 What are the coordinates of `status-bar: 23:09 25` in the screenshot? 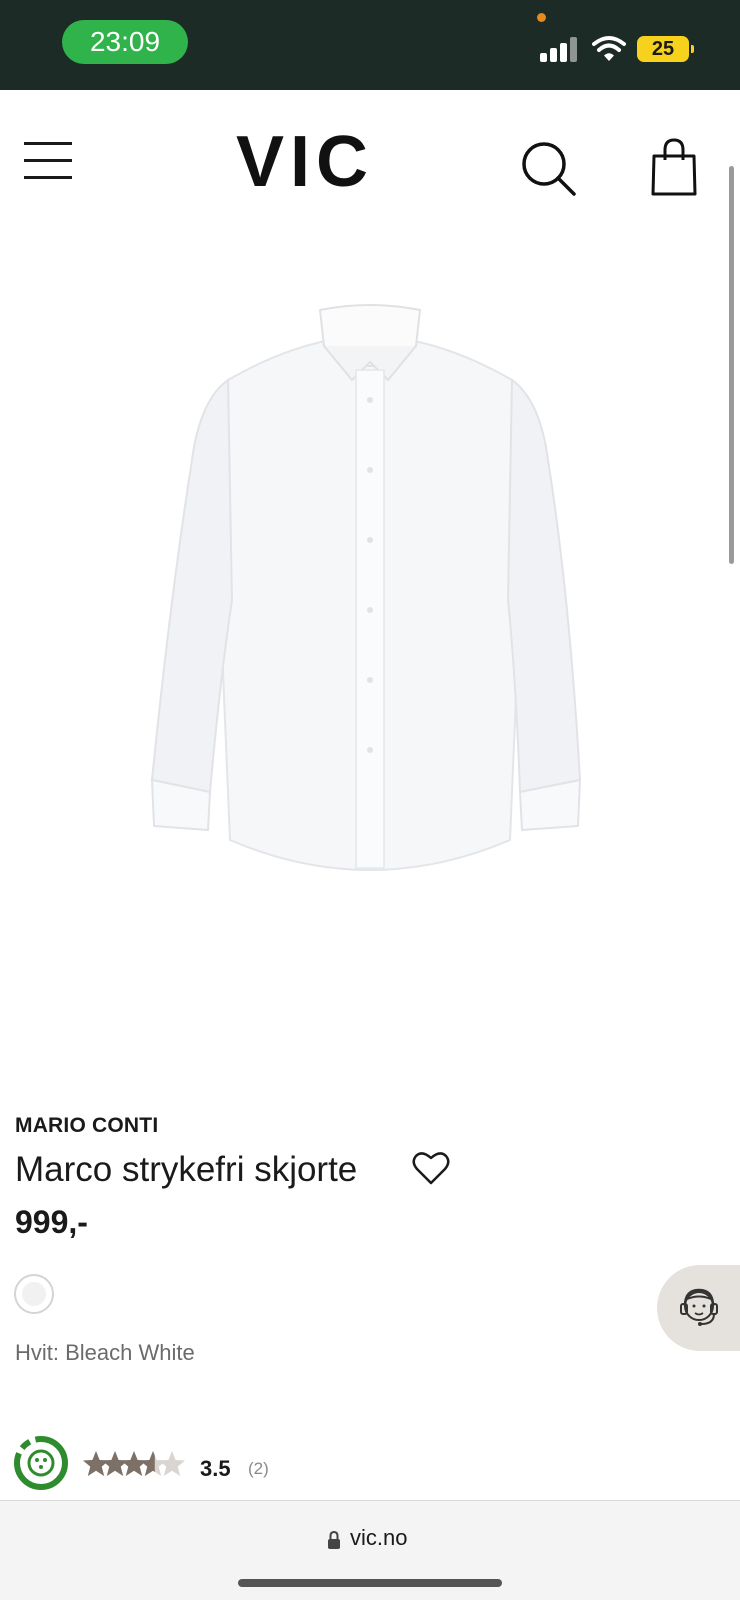 It's located at (370, 45).